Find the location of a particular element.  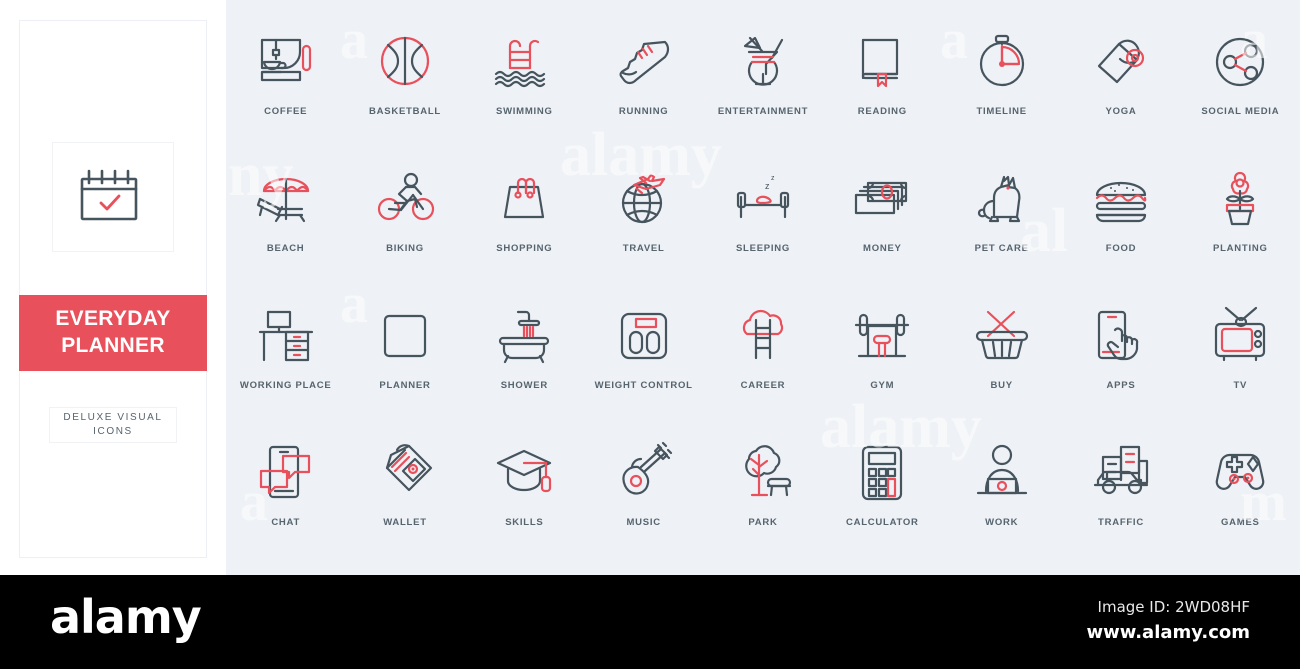

calendar-check-icon is located at coordinates (113, 197).